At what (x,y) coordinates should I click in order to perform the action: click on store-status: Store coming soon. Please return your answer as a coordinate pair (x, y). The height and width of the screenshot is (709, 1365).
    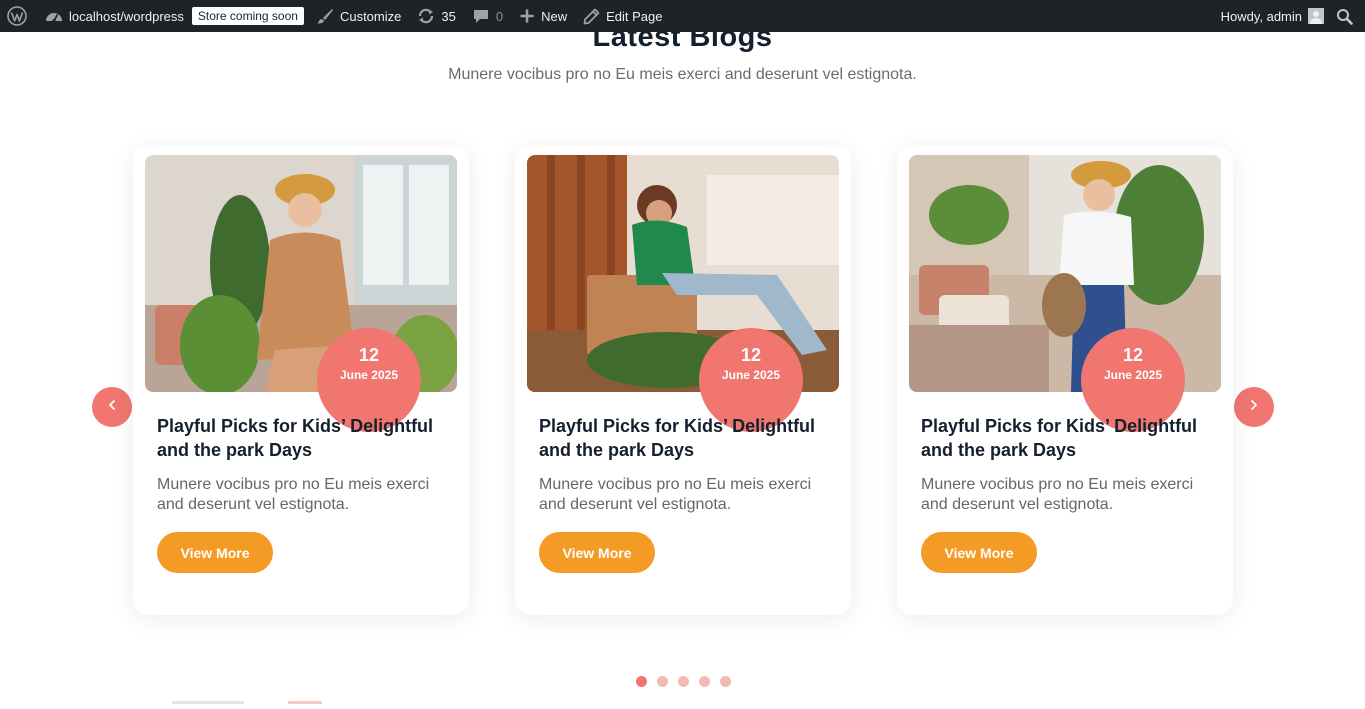
    Looking at the image, I should click on (249, 16).